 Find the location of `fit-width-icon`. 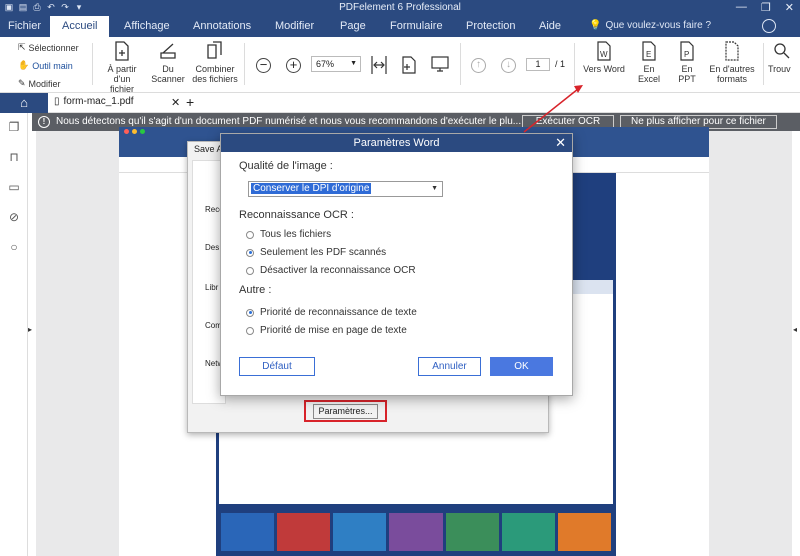

fit-width-icon is located at coordinates (379, 65).